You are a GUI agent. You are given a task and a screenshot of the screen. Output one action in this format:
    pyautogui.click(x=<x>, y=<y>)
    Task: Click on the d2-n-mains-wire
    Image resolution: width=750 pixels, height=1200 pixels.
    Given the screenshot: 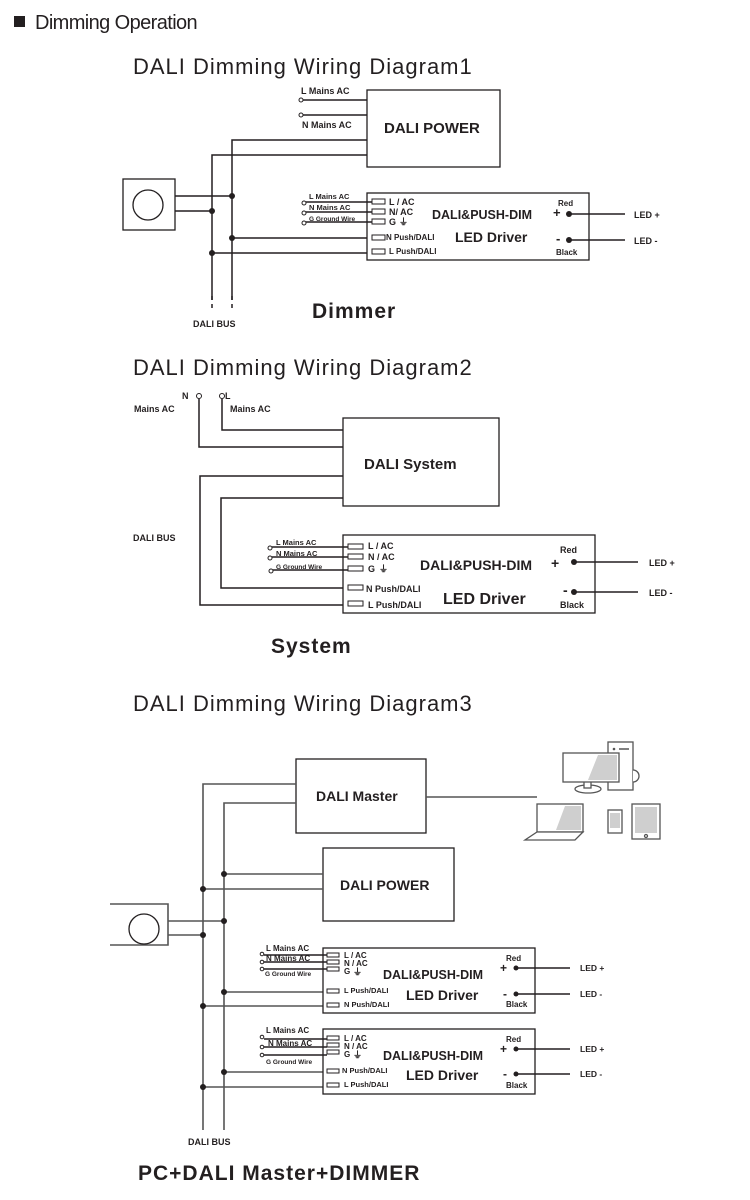 What is the action you would take?
    pyautogui.click(x=270, y=423)
    